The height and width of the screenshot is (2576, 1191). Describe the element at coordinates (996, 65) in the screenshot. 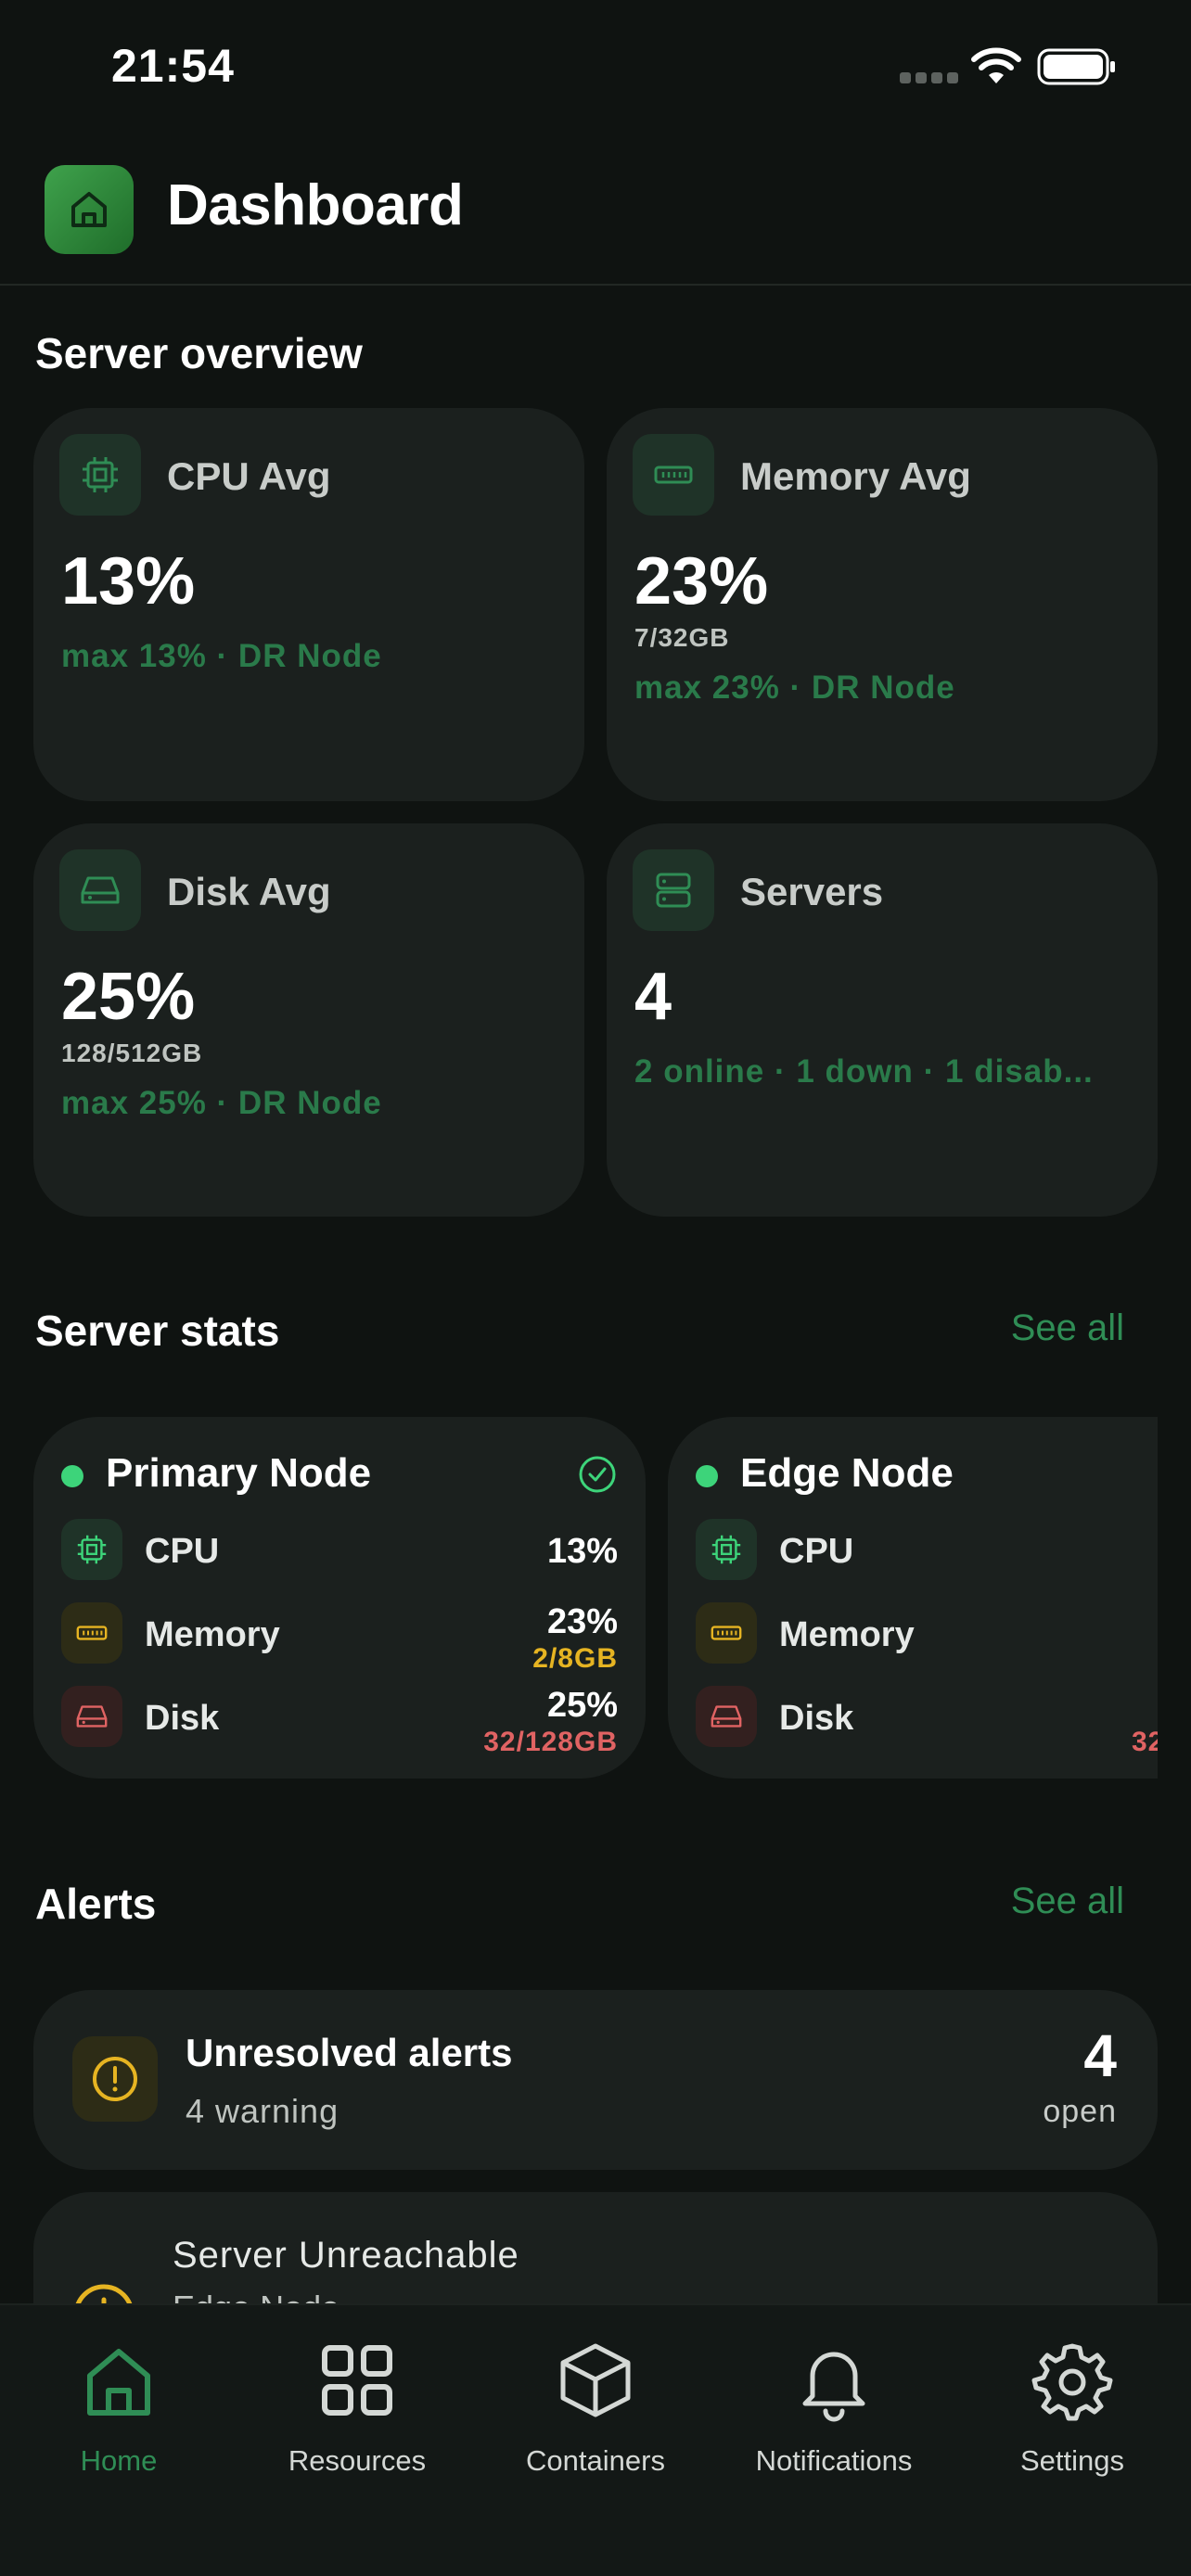

I see `wifi-icon` at that location.